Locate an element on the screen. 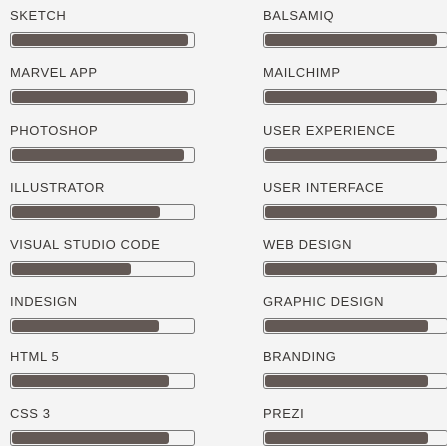 The image size is (447, 446). skill-label: CSS 3 is located at coordinates (30, 413).